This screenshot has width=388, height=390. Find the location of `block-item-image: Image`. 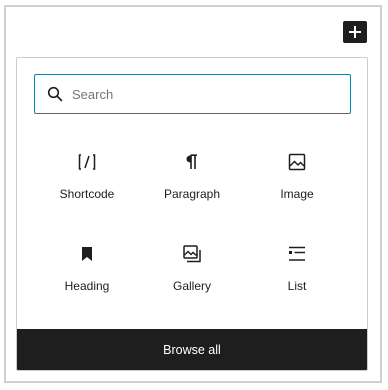

block-item-image: Image is located at coordinates (297, 171).